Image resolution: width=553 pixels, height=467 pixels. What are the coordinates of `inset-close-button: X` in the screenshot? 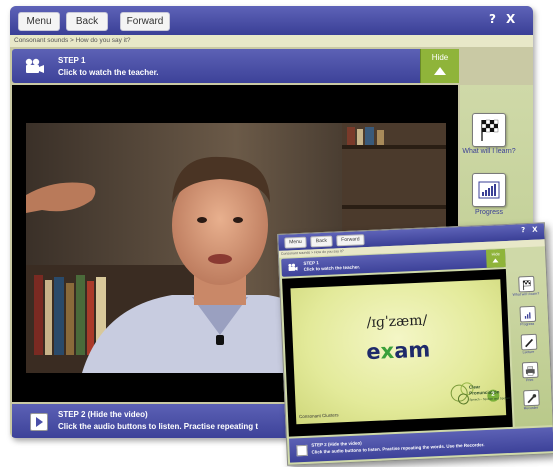 It's located at (535, 230).